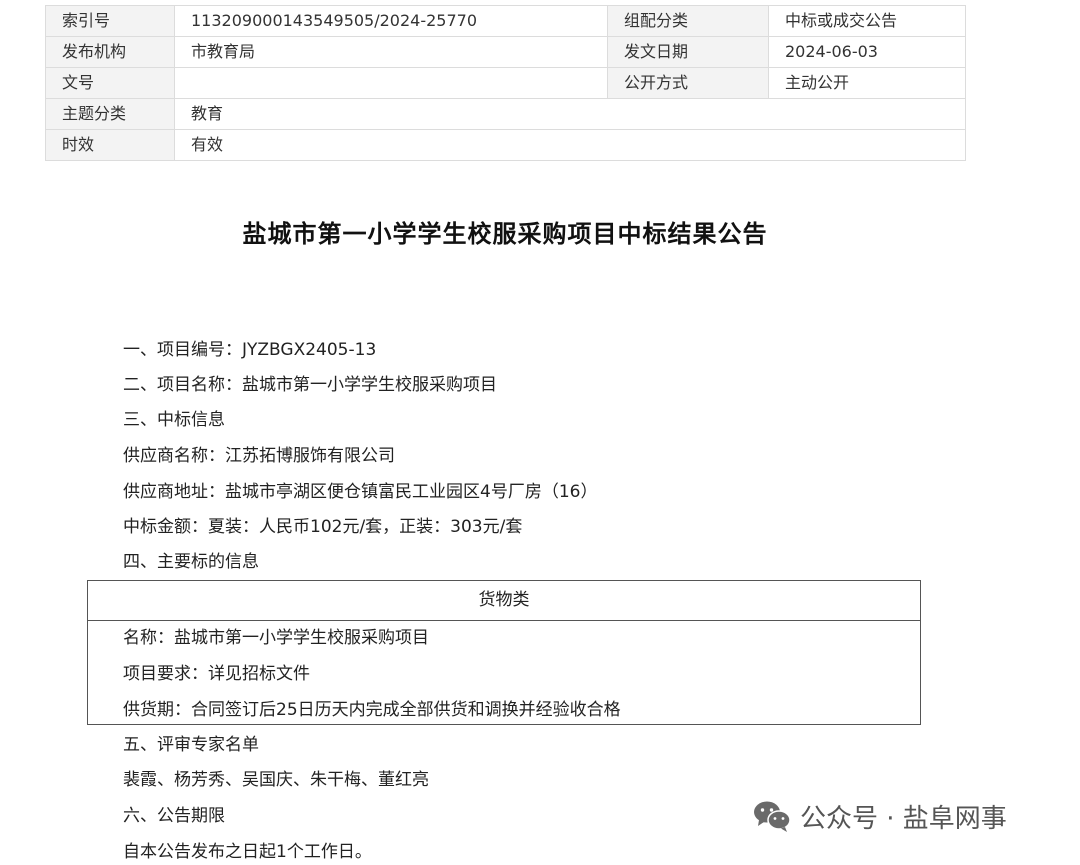 This screenshot has width=1080, height=865. What do you see at coordinates (110, 114) in the screenshot?
I see `meta-label-topic: 主题分类` at bounding box center [110, 114].